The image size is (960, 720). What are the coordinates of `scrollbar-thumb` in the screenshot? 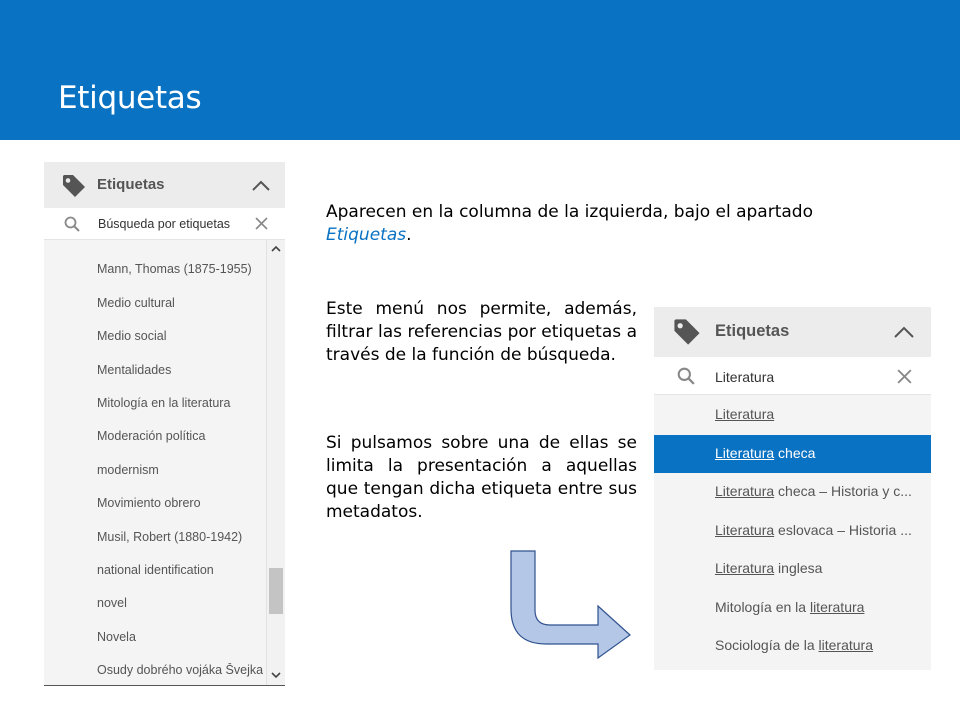 It's located at (276, 591).